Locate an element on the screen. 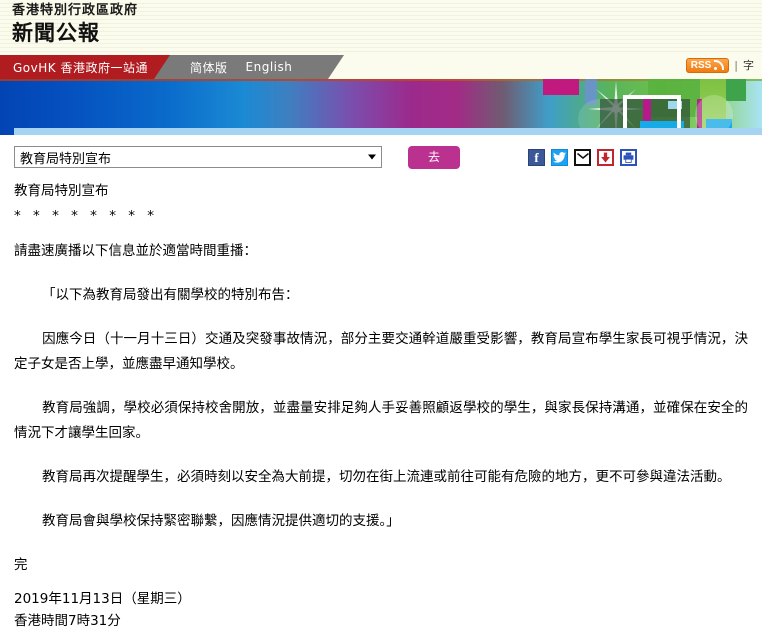 This screenshot has height=632, width=762. article-title: 教育局特別宣布 is located at coordinates (61, 191).